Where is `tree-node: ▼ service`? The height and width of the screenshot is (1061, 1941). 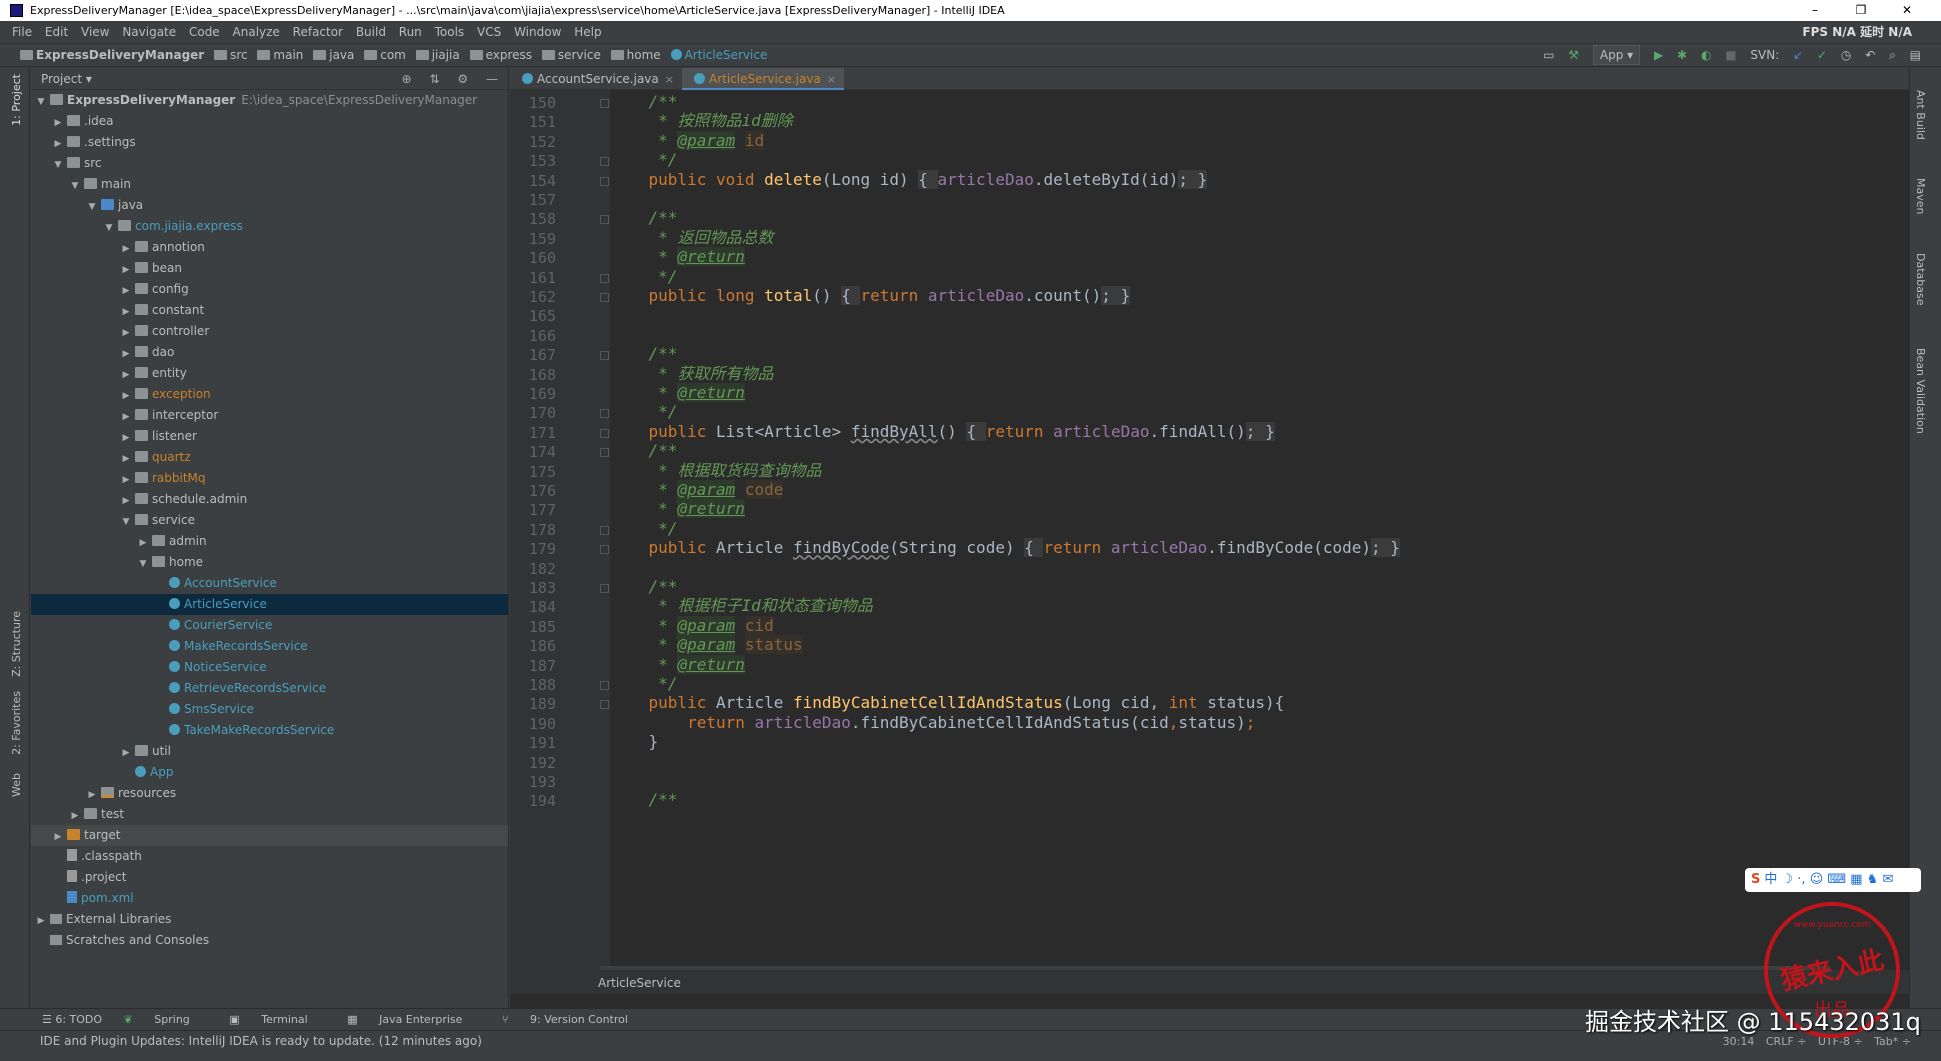
tree-node: ▼ service is located at coordinates (269, 520).